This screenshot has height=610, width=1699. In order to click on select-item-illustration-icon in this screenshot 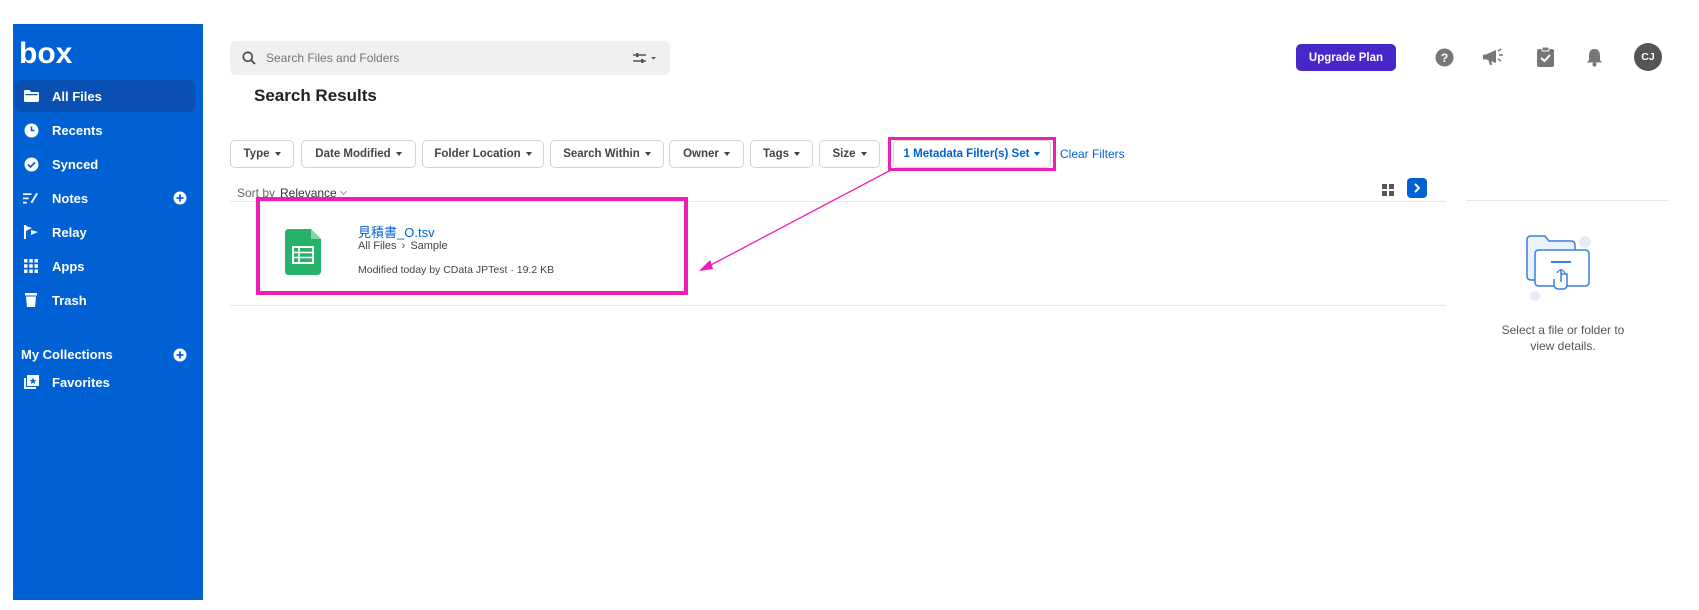, I will do `click(1558, 268)`.